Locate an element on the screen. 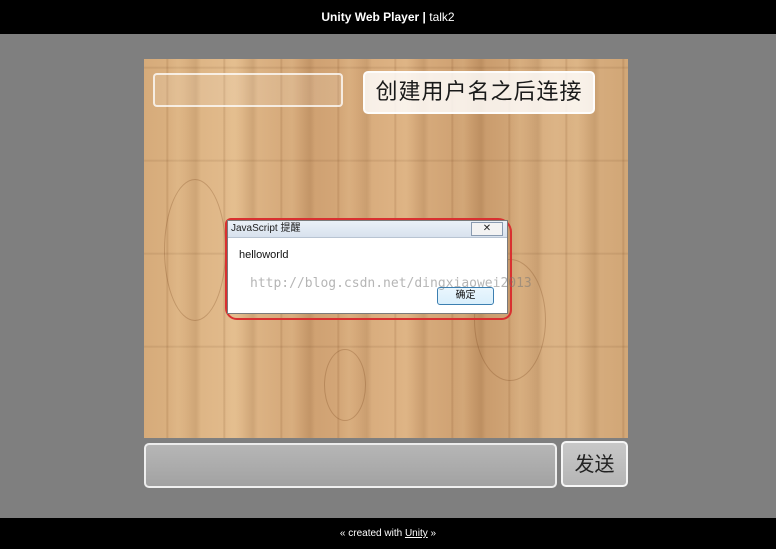  username-input is located at coordinates (248, 90).